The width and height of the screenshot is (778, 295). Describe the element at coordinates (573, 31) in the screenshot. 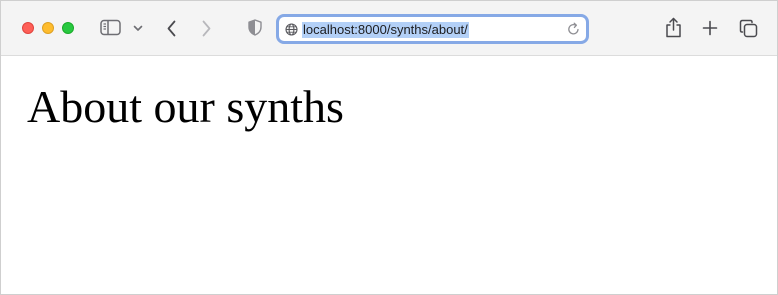

I see `reload-icon` at that location.